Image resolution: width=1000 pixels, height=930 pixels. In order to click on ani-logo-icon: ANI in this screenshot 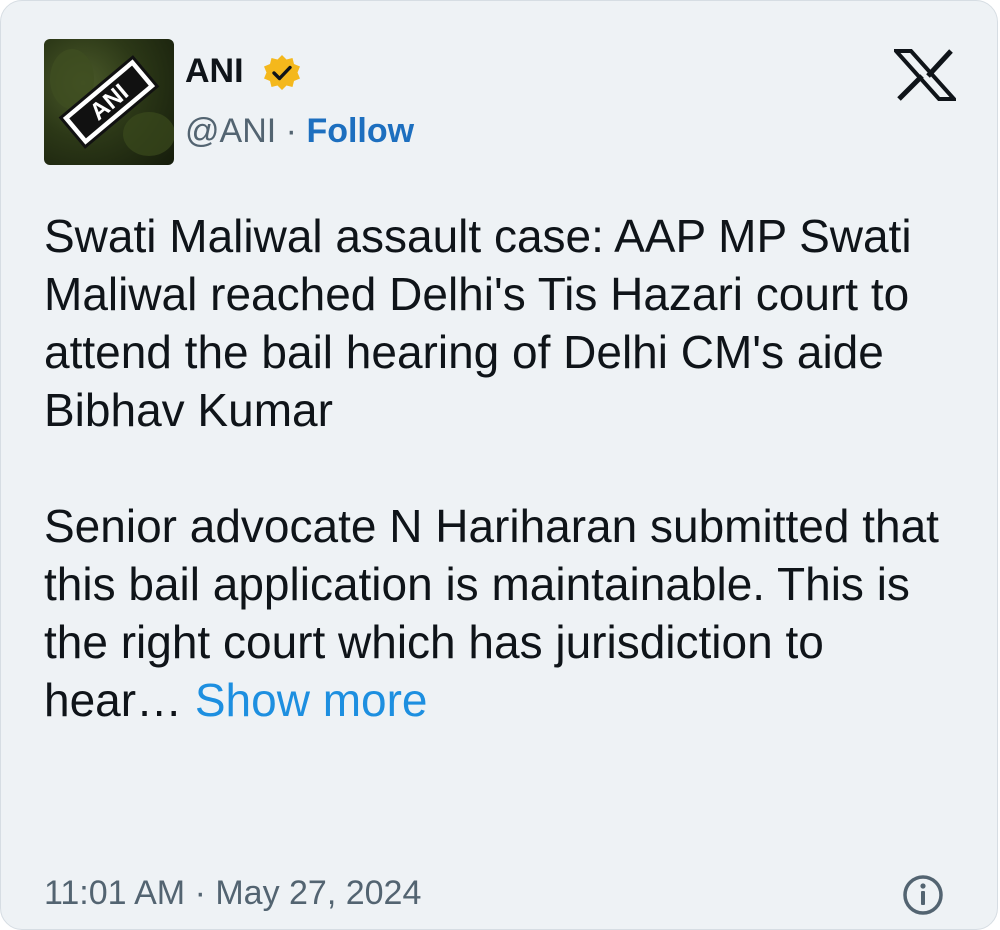, I will do `click(112, 102)`.